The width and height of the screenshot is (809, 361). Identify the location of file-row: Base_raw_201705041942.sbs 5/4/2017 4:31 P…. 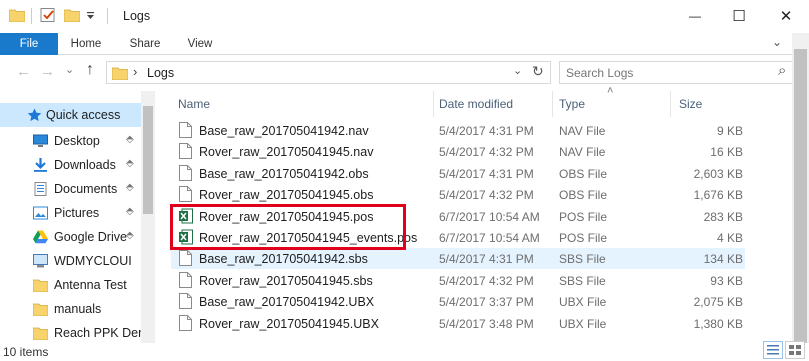
(458, 259).